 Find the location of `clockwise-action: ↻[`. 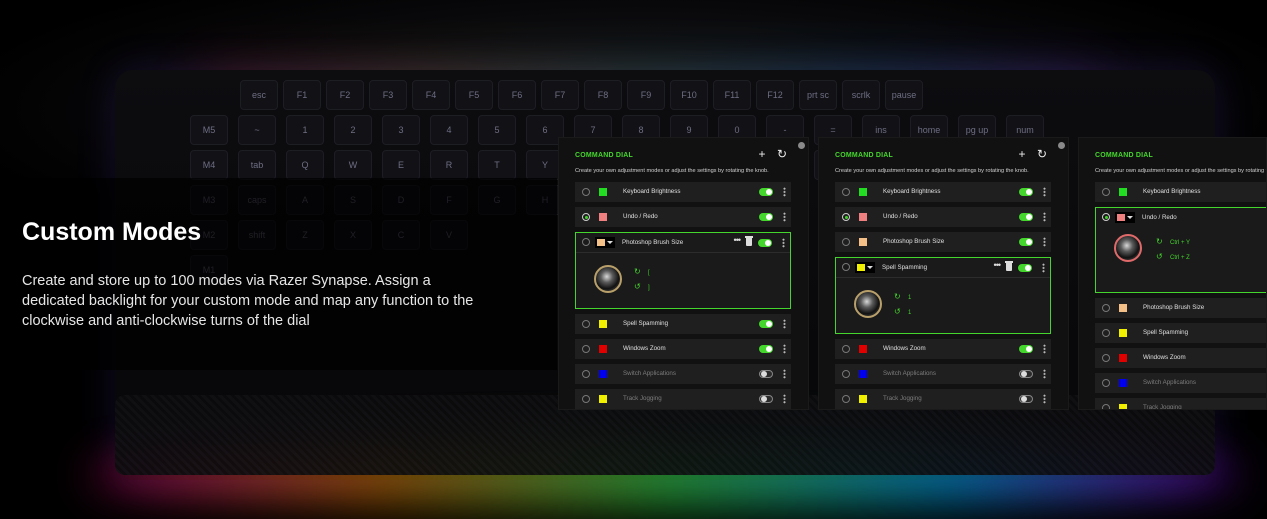

clockwise-action: ↻[ is located at coordinates (642, 271).